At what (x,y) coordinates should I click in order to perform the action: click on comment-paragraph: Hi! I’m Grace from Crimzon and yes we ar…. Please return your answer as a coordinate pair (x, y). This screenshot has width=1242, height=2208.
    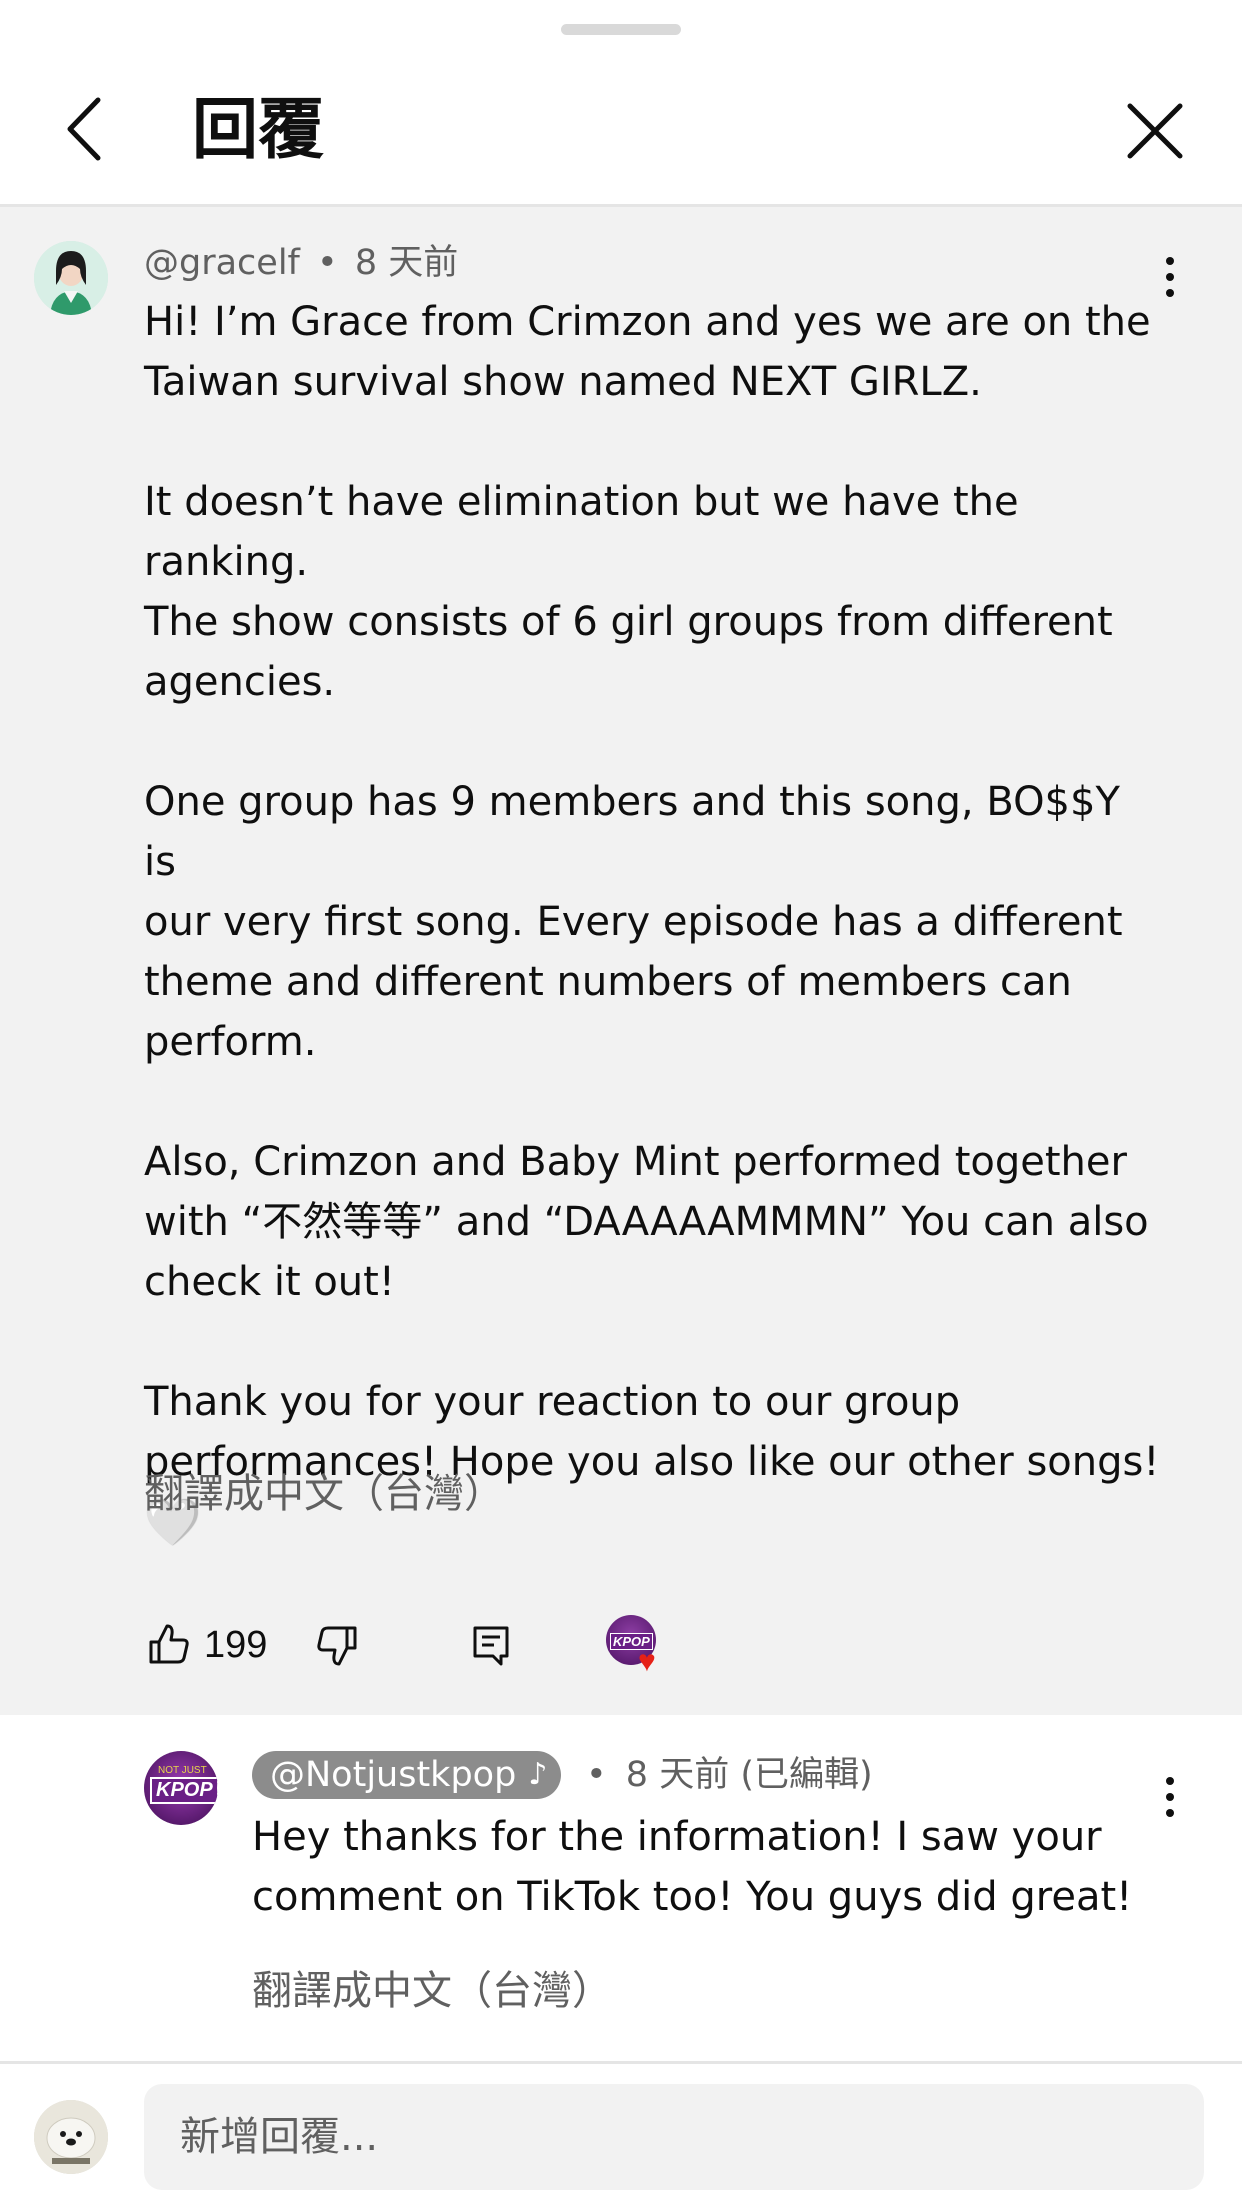
    Looking at the image, I should click on (647, 352).